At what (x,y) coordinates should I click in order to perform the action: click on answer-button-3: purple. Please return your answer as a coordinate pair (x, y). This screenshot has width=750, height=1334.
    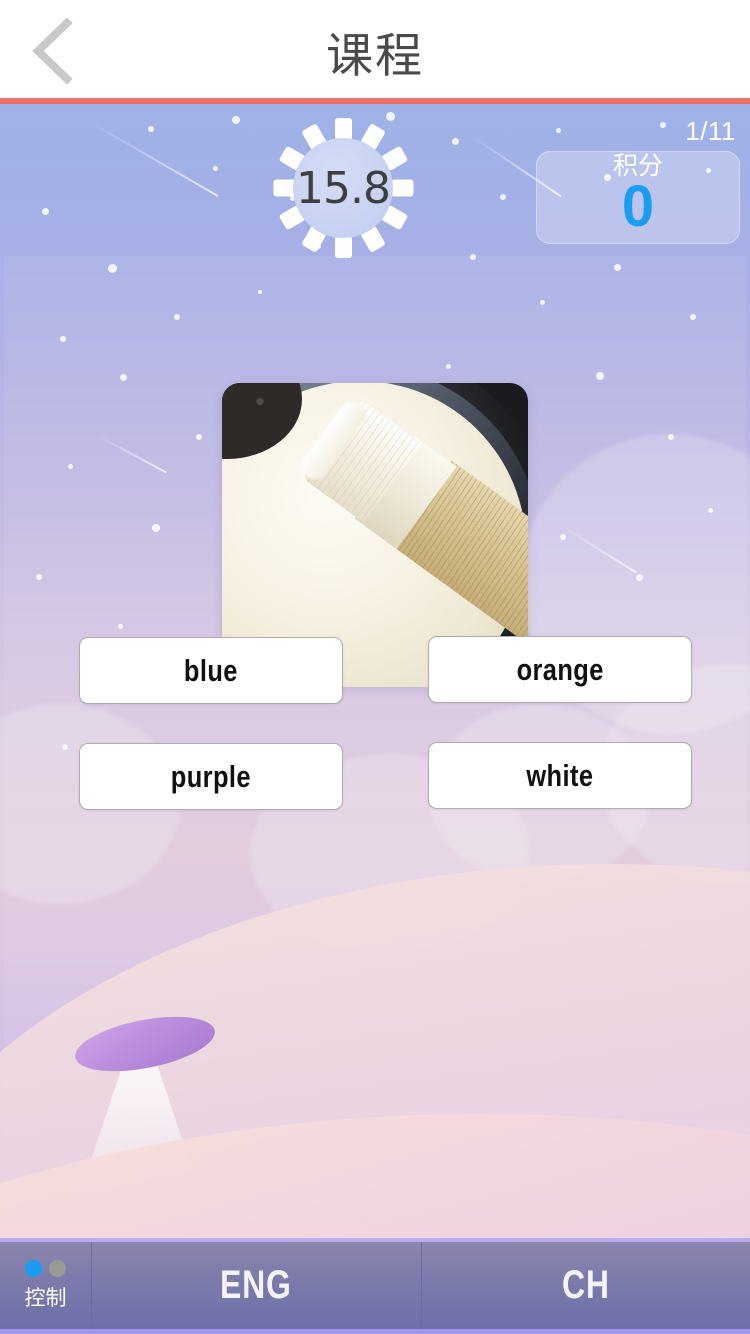
    Looking at the image, I should click on (211, 776).